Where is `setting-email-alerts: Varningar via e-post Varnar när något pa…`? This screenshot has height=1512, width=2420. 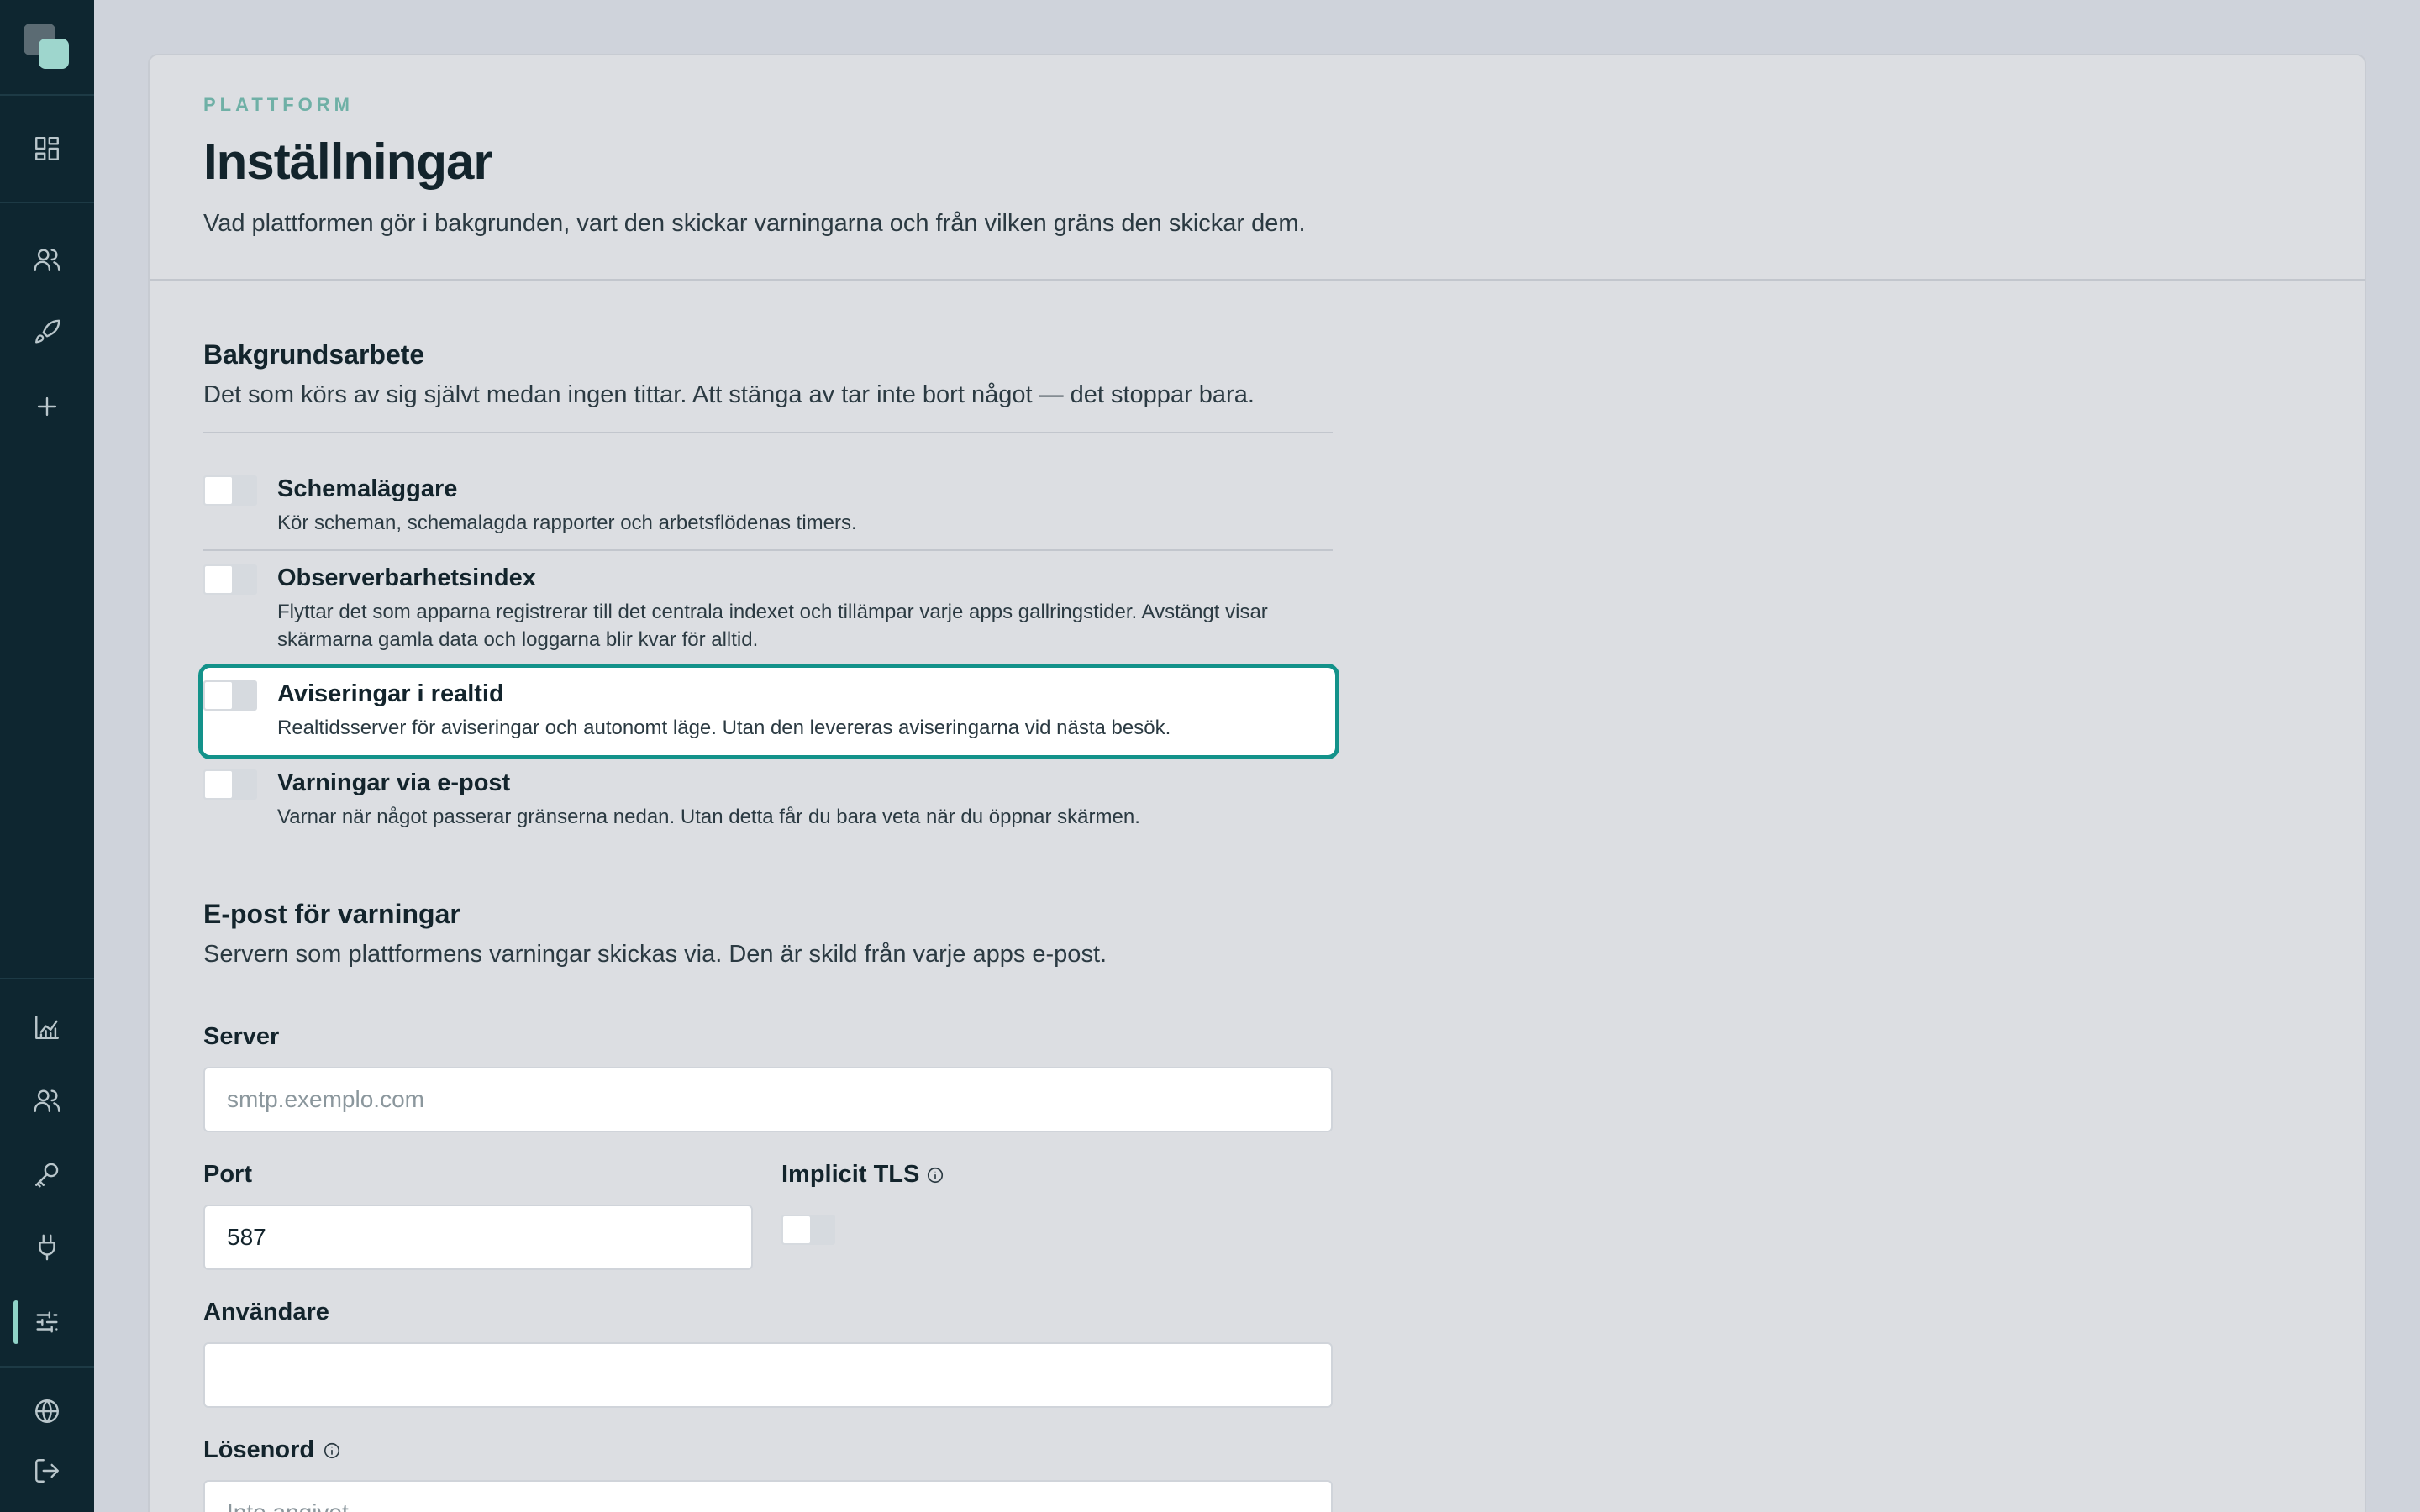 setting-email-alerts: Varningar via e-post Varnar när något pa… is located at coordinates (768, 803).